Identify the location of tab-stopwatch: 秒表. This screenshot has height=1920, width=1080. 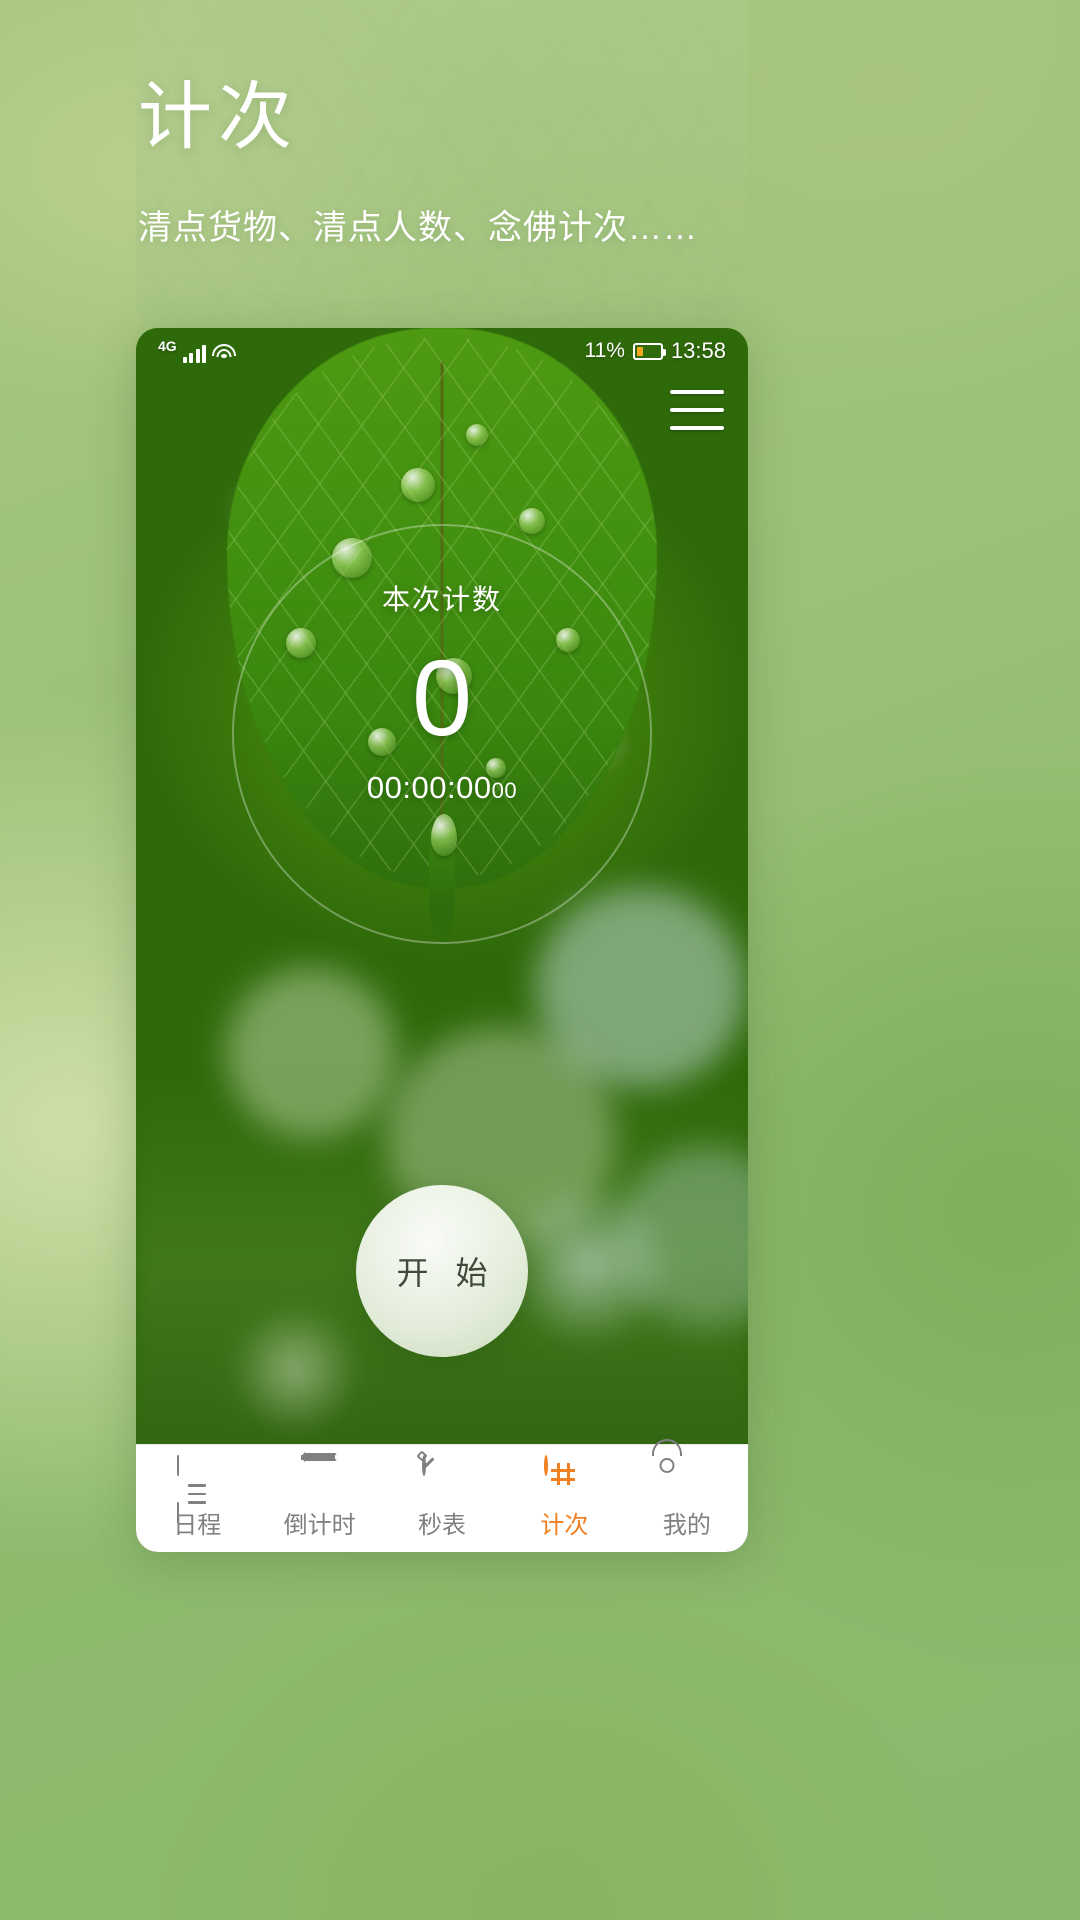
(442, 1498).